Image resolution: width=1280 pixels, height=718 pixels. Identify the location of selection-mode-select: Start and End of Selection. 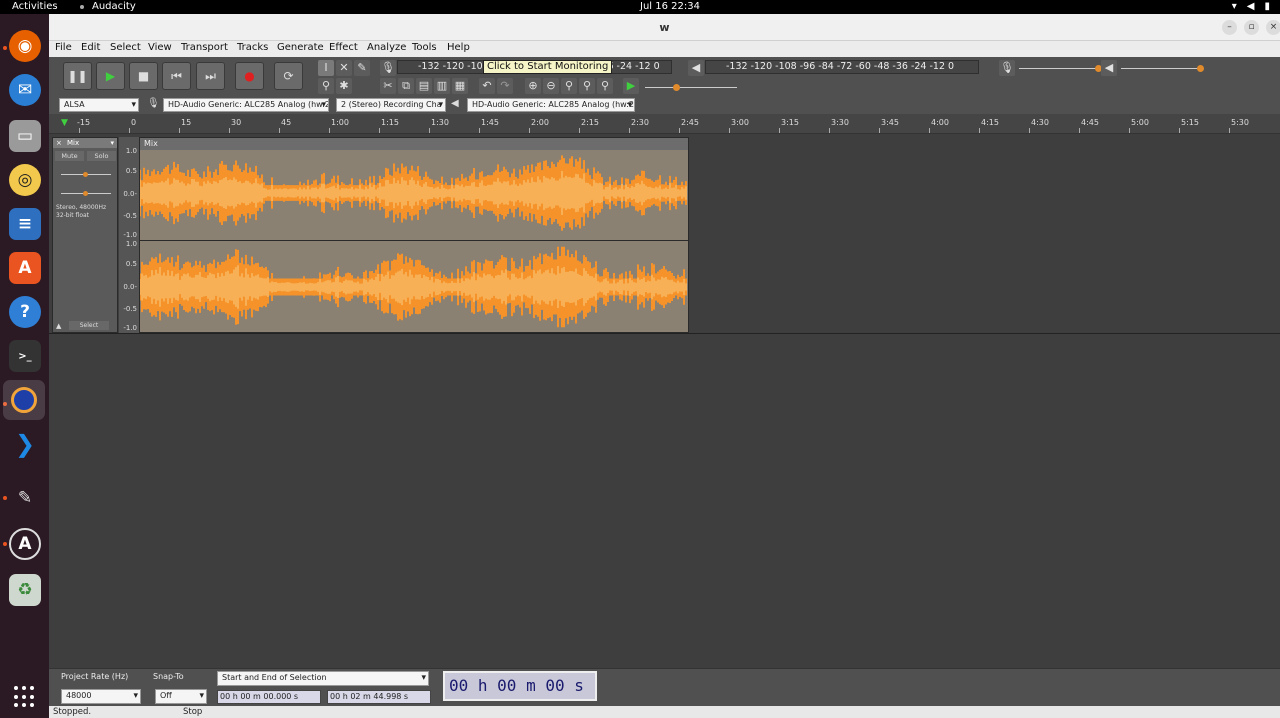
(323, 678).